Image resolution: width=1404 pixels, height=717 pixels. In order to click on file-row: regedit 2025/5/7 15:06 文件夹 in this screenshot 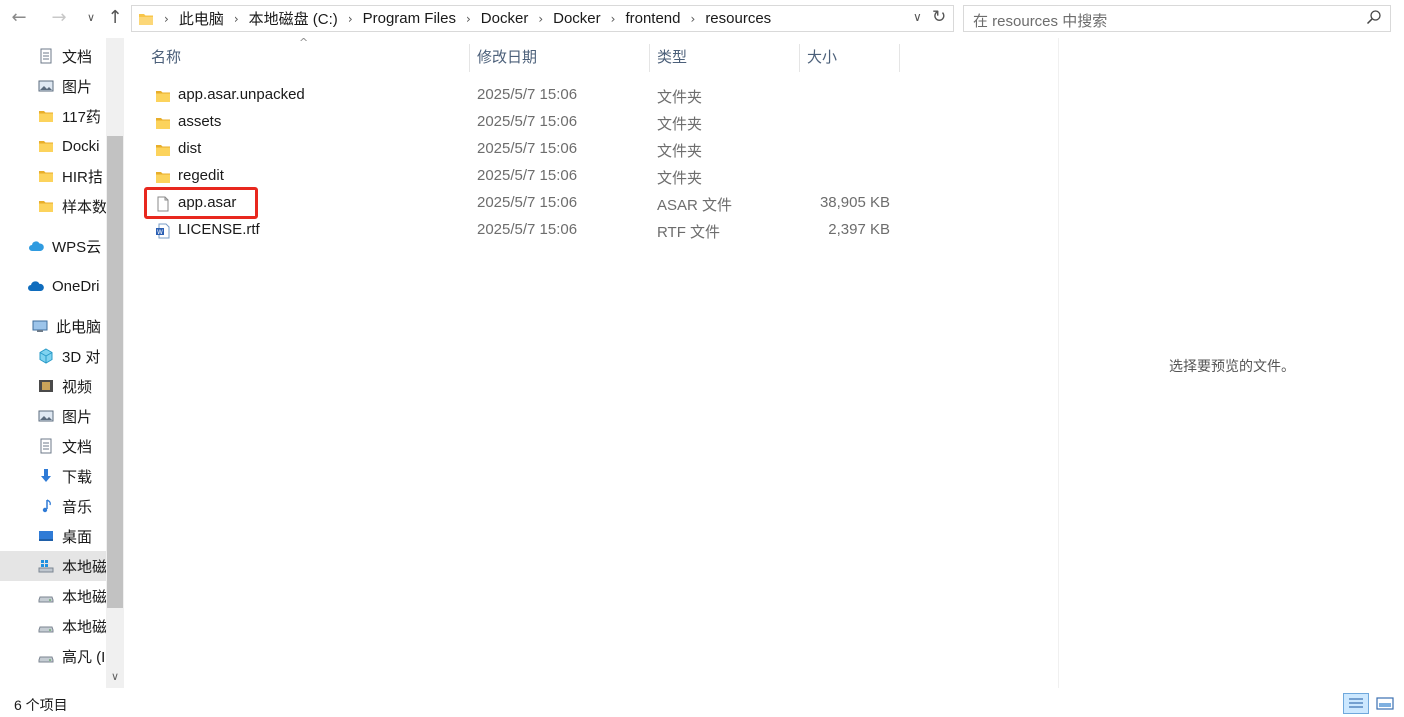, I will do `click(522, 176)`.